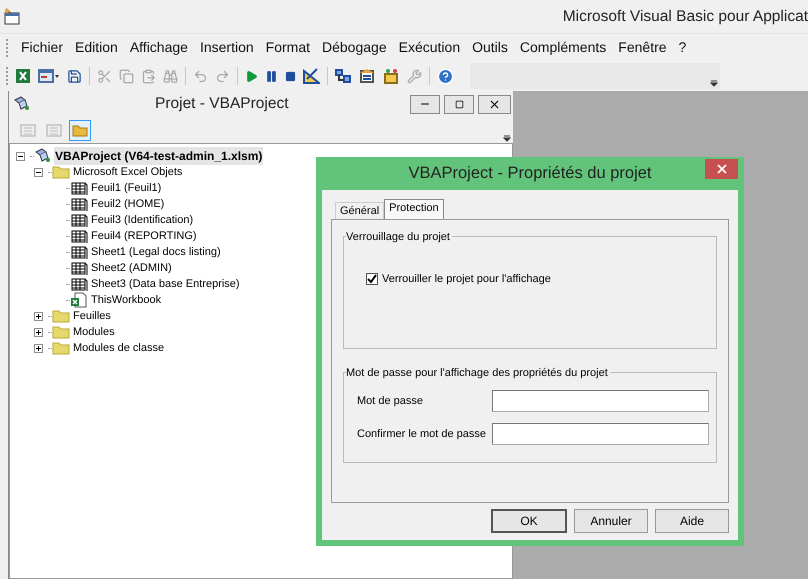  Describe the element at coordinates (354, 47) in the screenshot. I see `menu-item: Débogage` at that location.